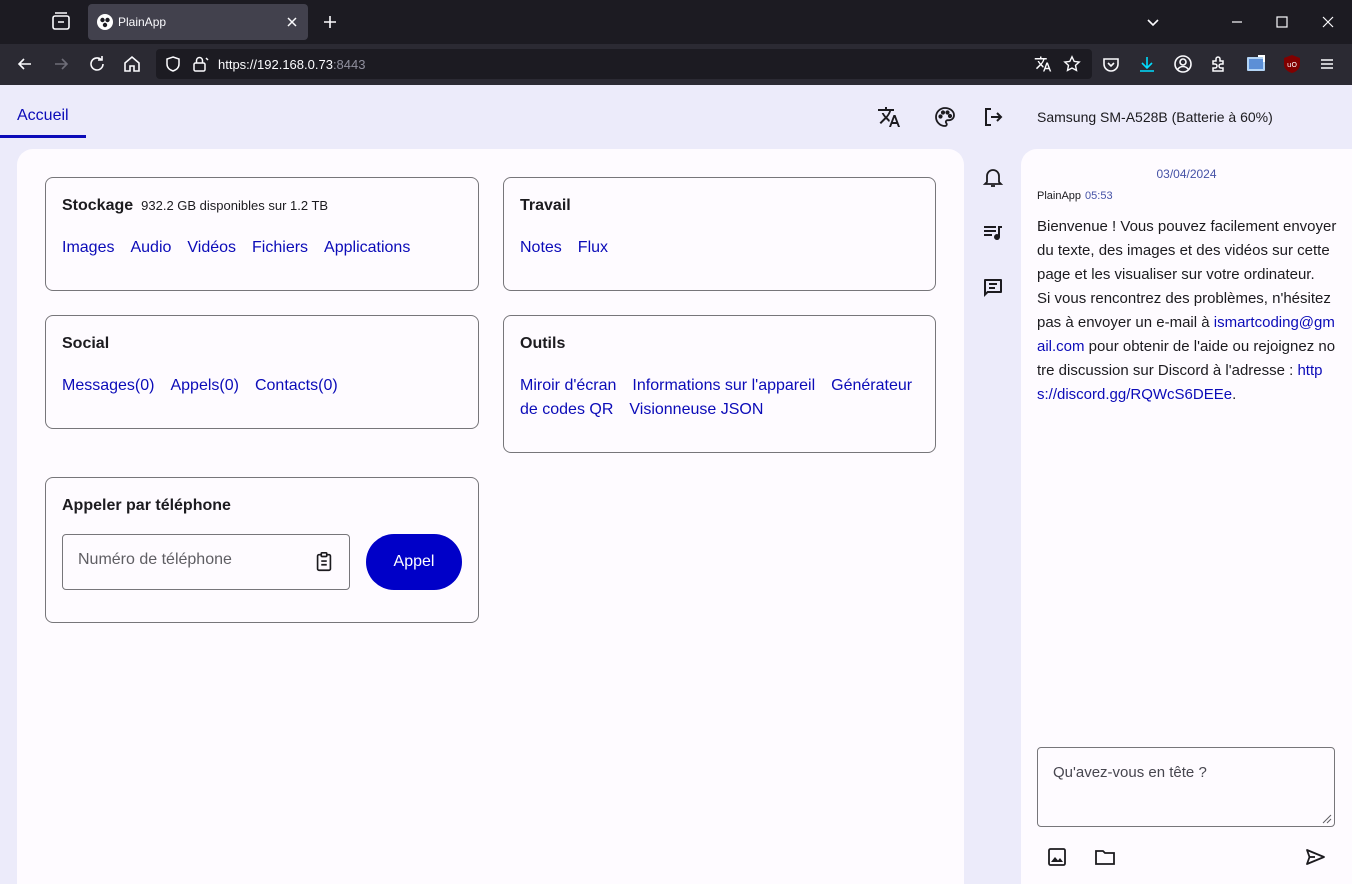  I want to click on work-card: Travail Notes Flux, so click(719, 234).